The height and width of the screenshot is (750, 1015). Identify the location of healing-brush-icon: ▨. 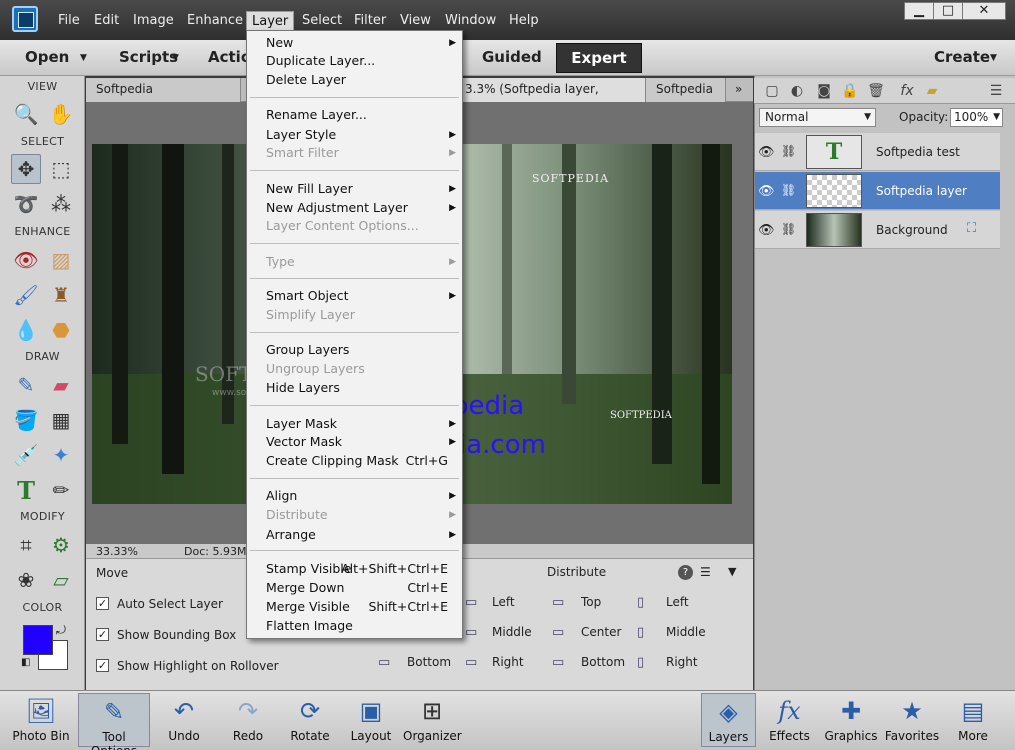
(61, 260).